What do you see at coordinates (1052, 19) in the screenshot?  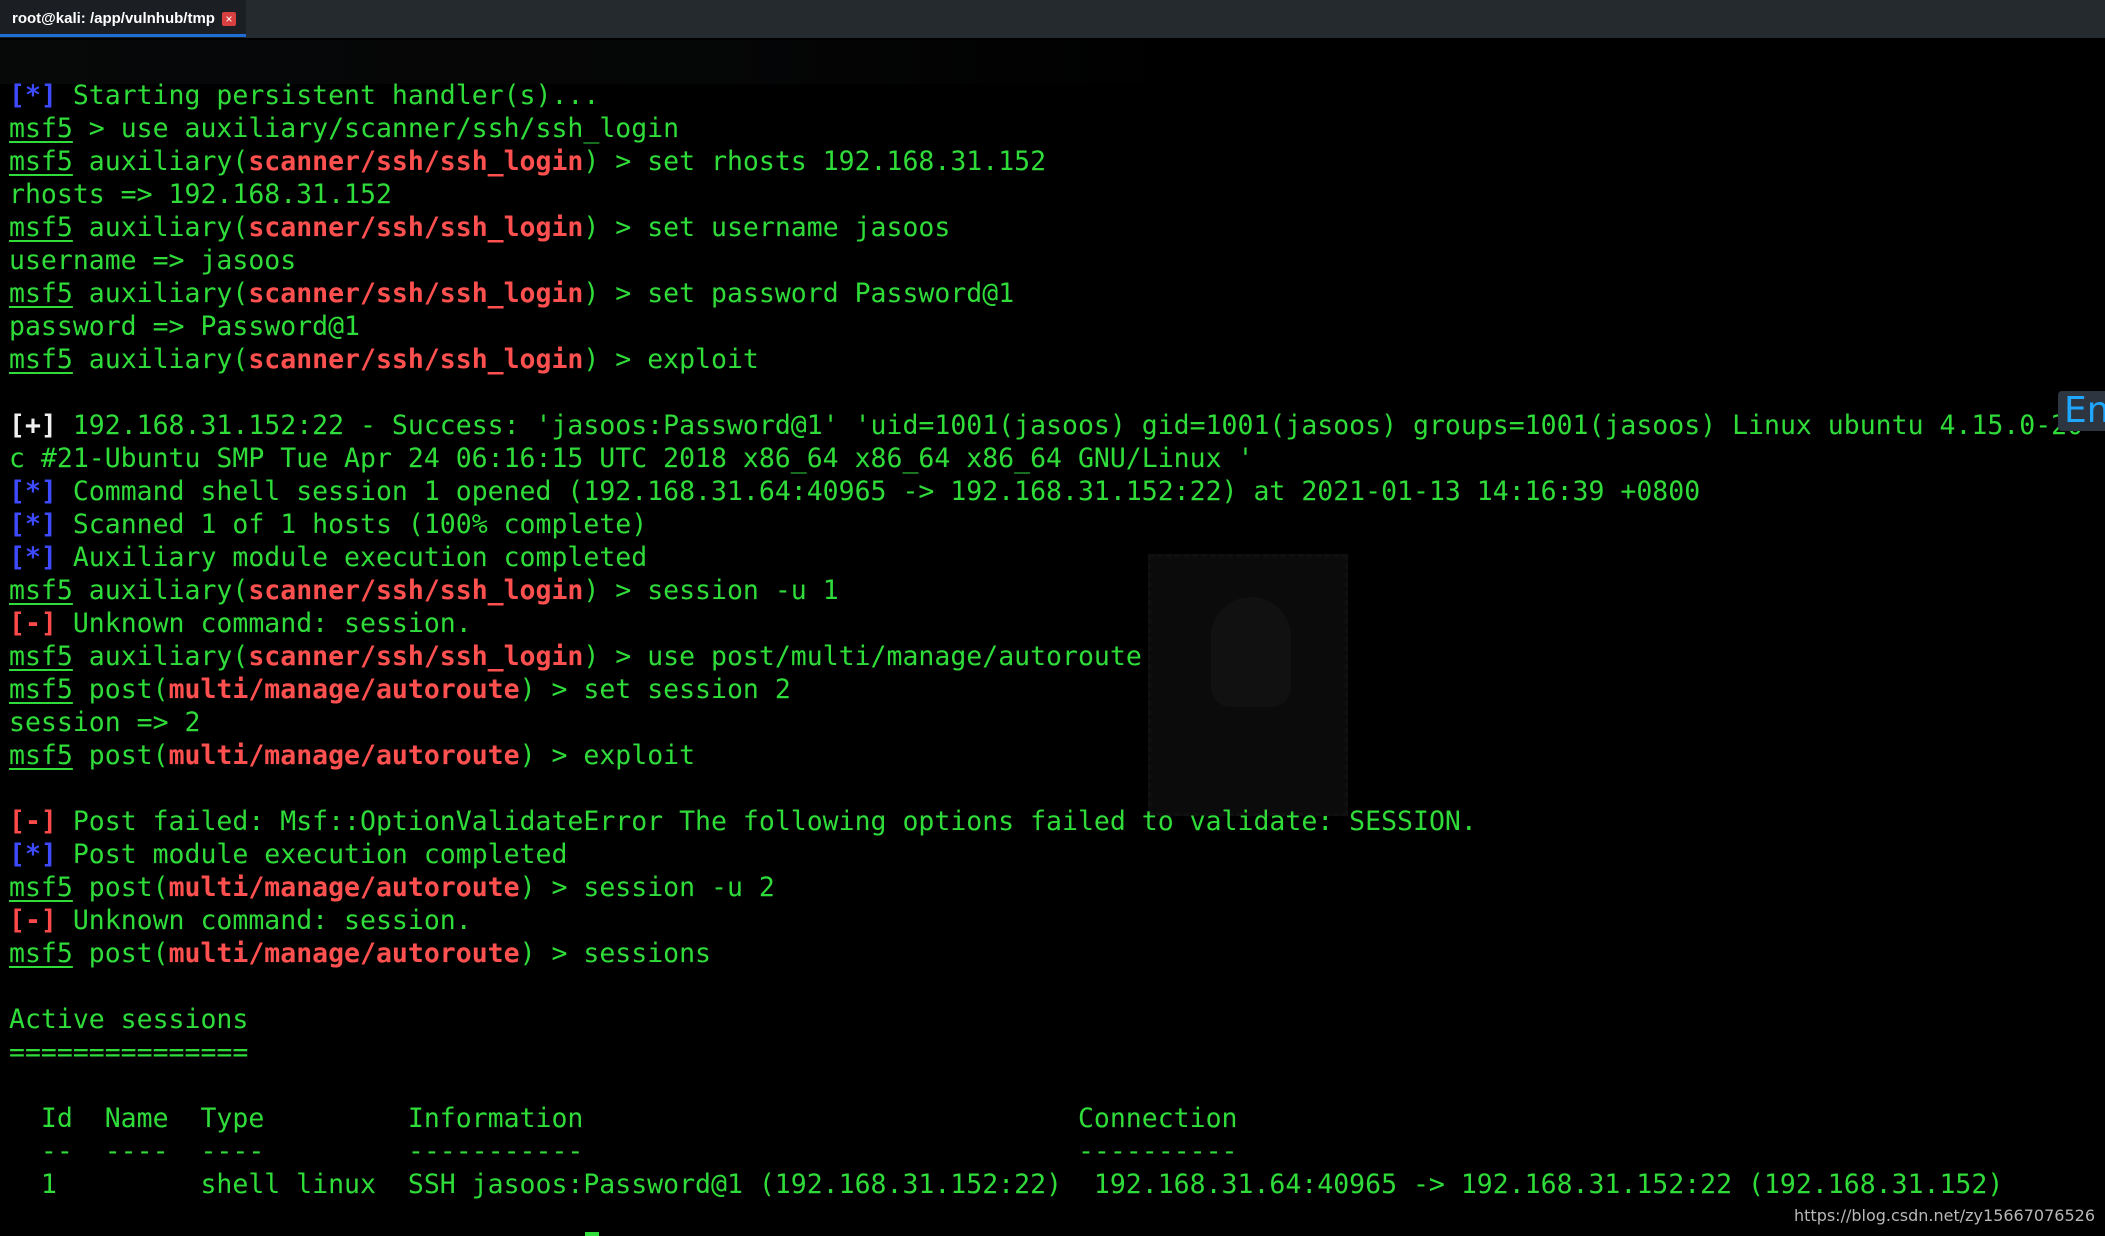 I see `tab-bar: root@kali: /app/vulnhub/tmp ×` at bounding box center [1052, 19].